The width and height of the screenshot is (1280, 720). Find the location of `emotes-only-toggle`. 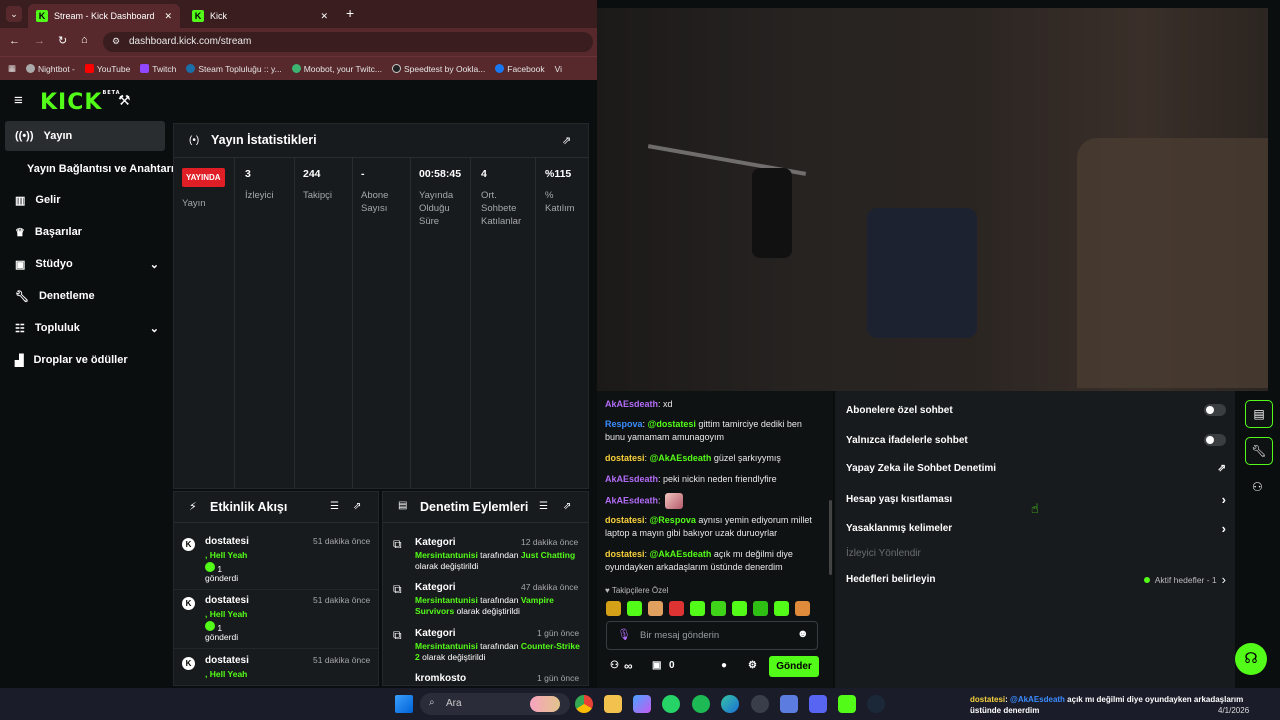

emotes-only-toggle is located at coordinates (1215, 440).